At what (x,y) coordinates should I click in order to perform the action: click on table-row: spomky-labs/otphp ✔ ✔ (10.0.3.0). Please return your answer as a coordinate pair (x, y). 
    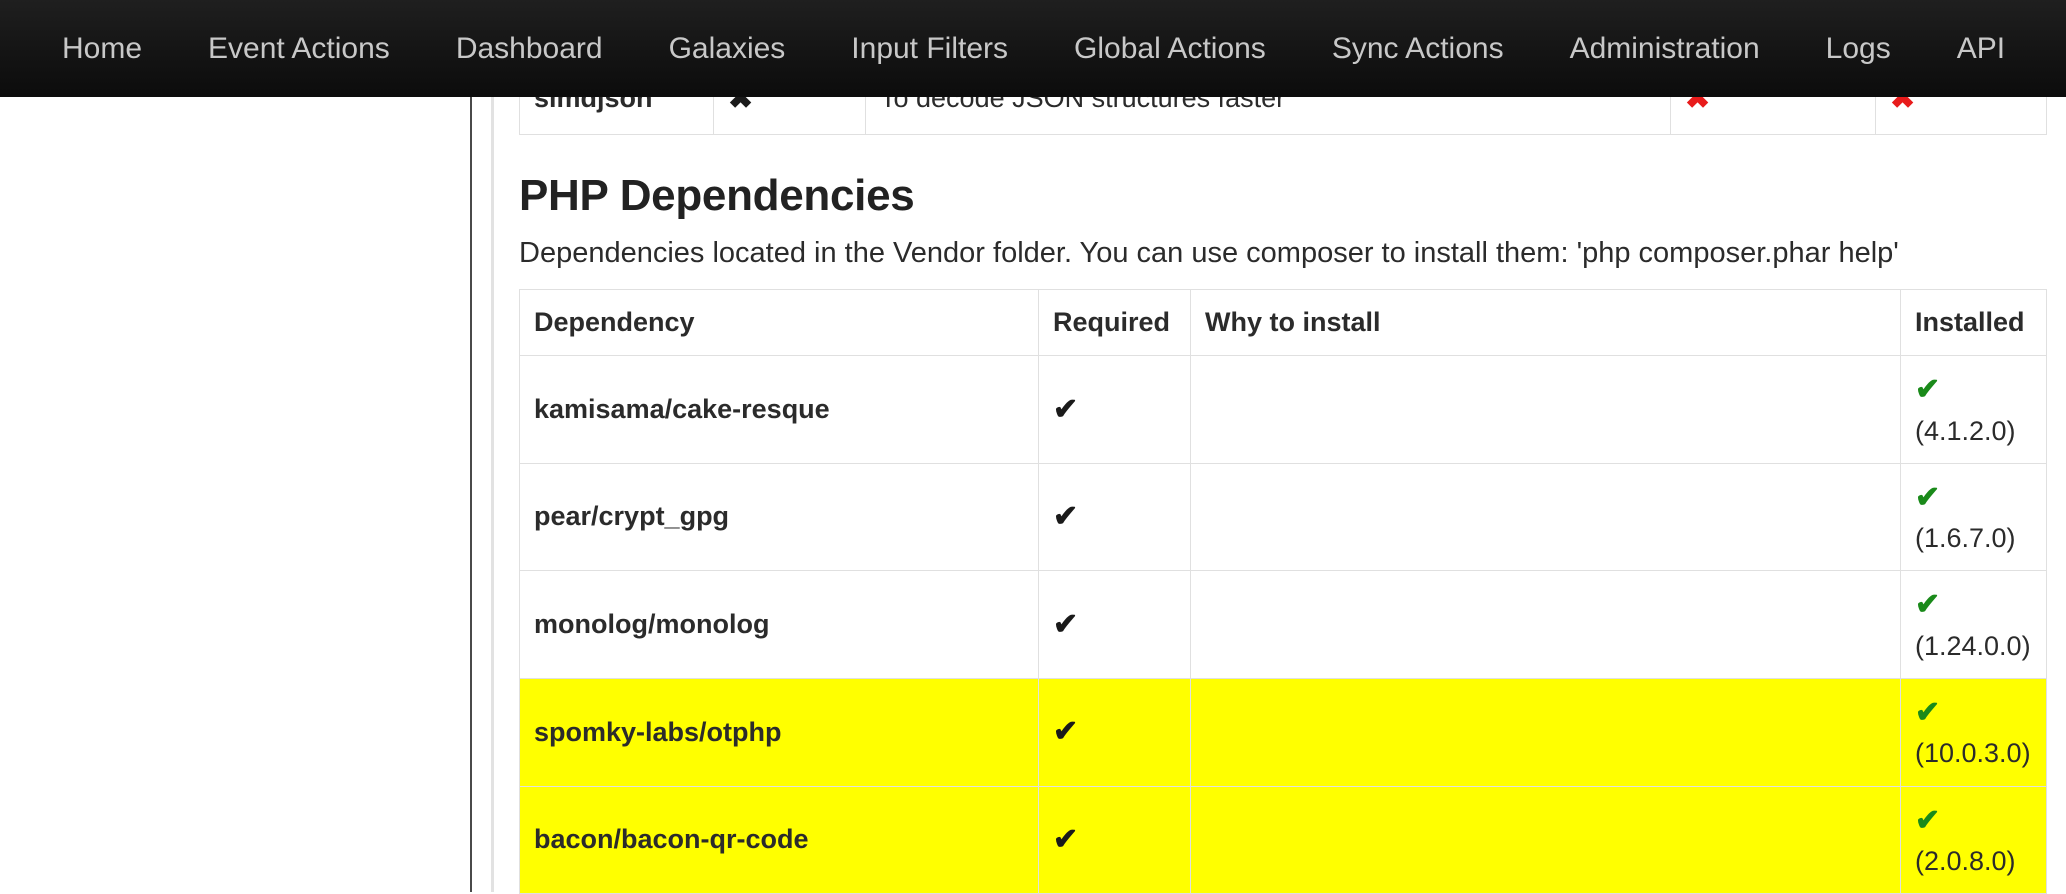
    Looking at the image, I should click on (1283, 731).